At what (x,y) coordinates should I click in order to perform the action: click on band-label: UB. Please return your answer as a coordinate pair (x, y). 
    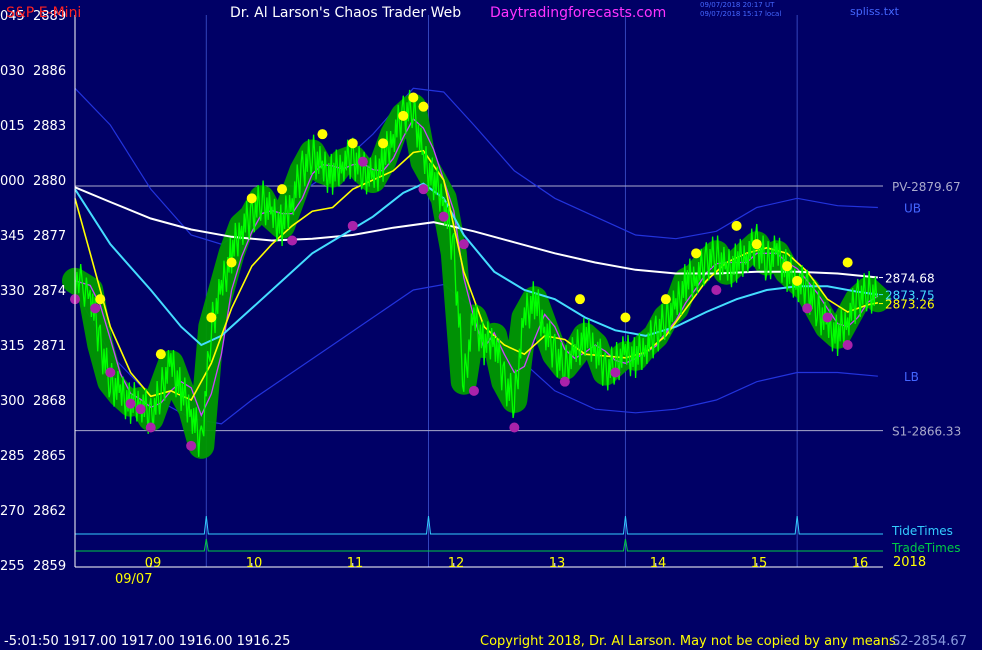
    Looking at the image, I should click on (912, 209).